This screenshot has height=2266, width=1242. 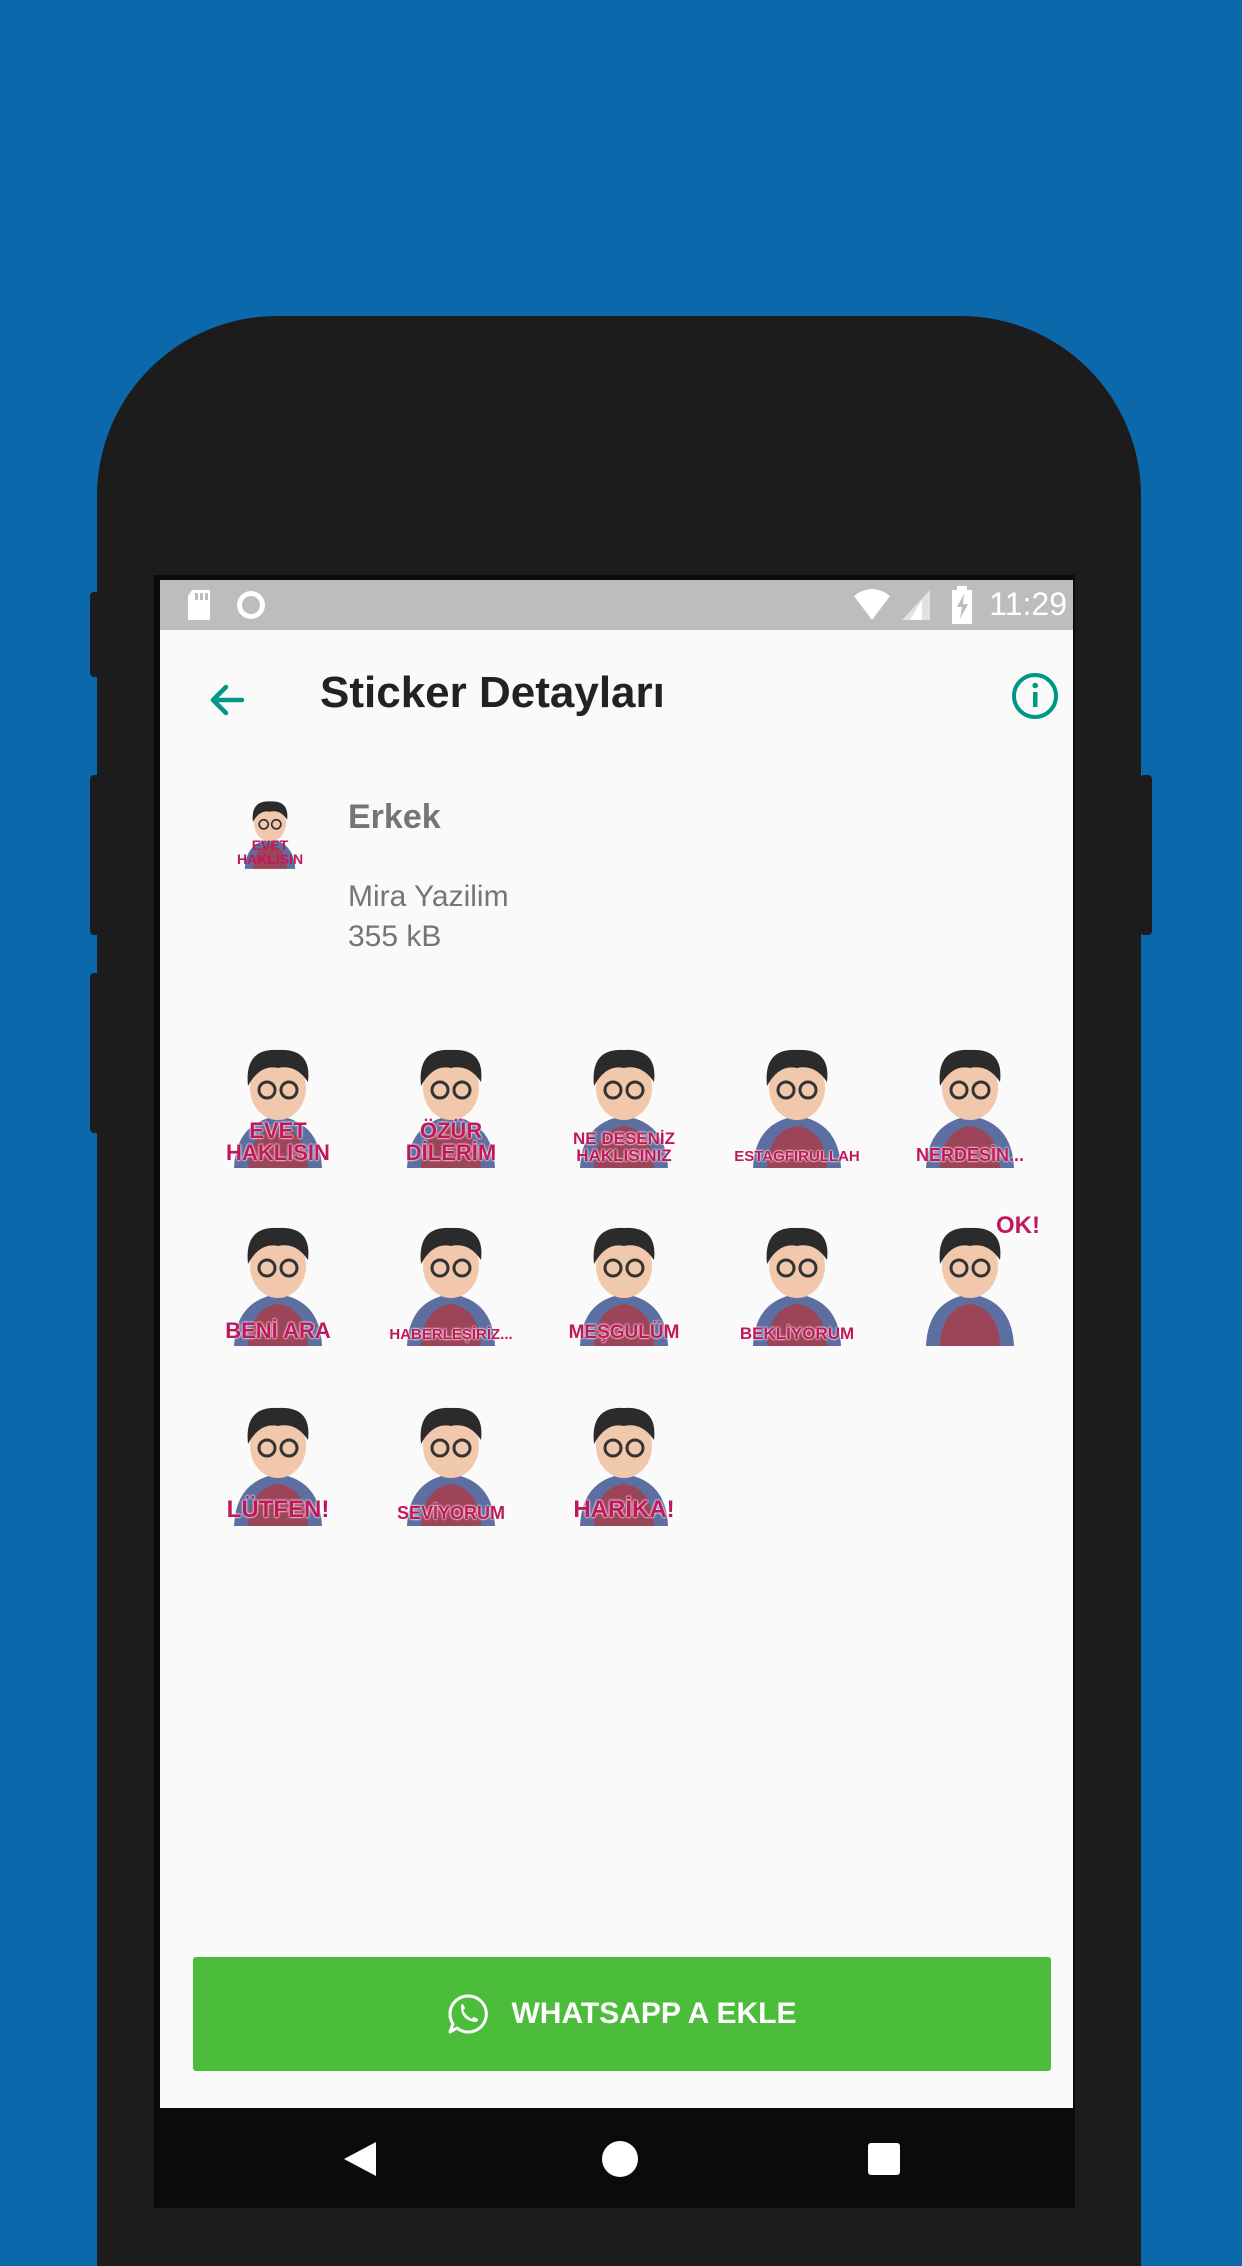 What do you see at coordinates (451, 1458) in the screenshot?
I see `sticker-item: SEVİYORUM` at bounding box center [451, 1458].